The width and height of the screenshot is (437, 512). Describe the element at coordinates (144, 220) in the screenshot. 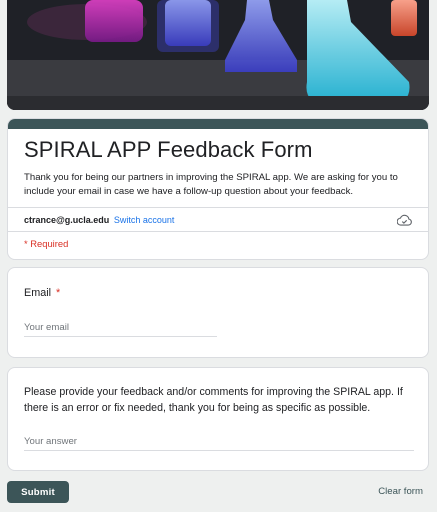

I see `switch-account-link: Switch account` at that location.